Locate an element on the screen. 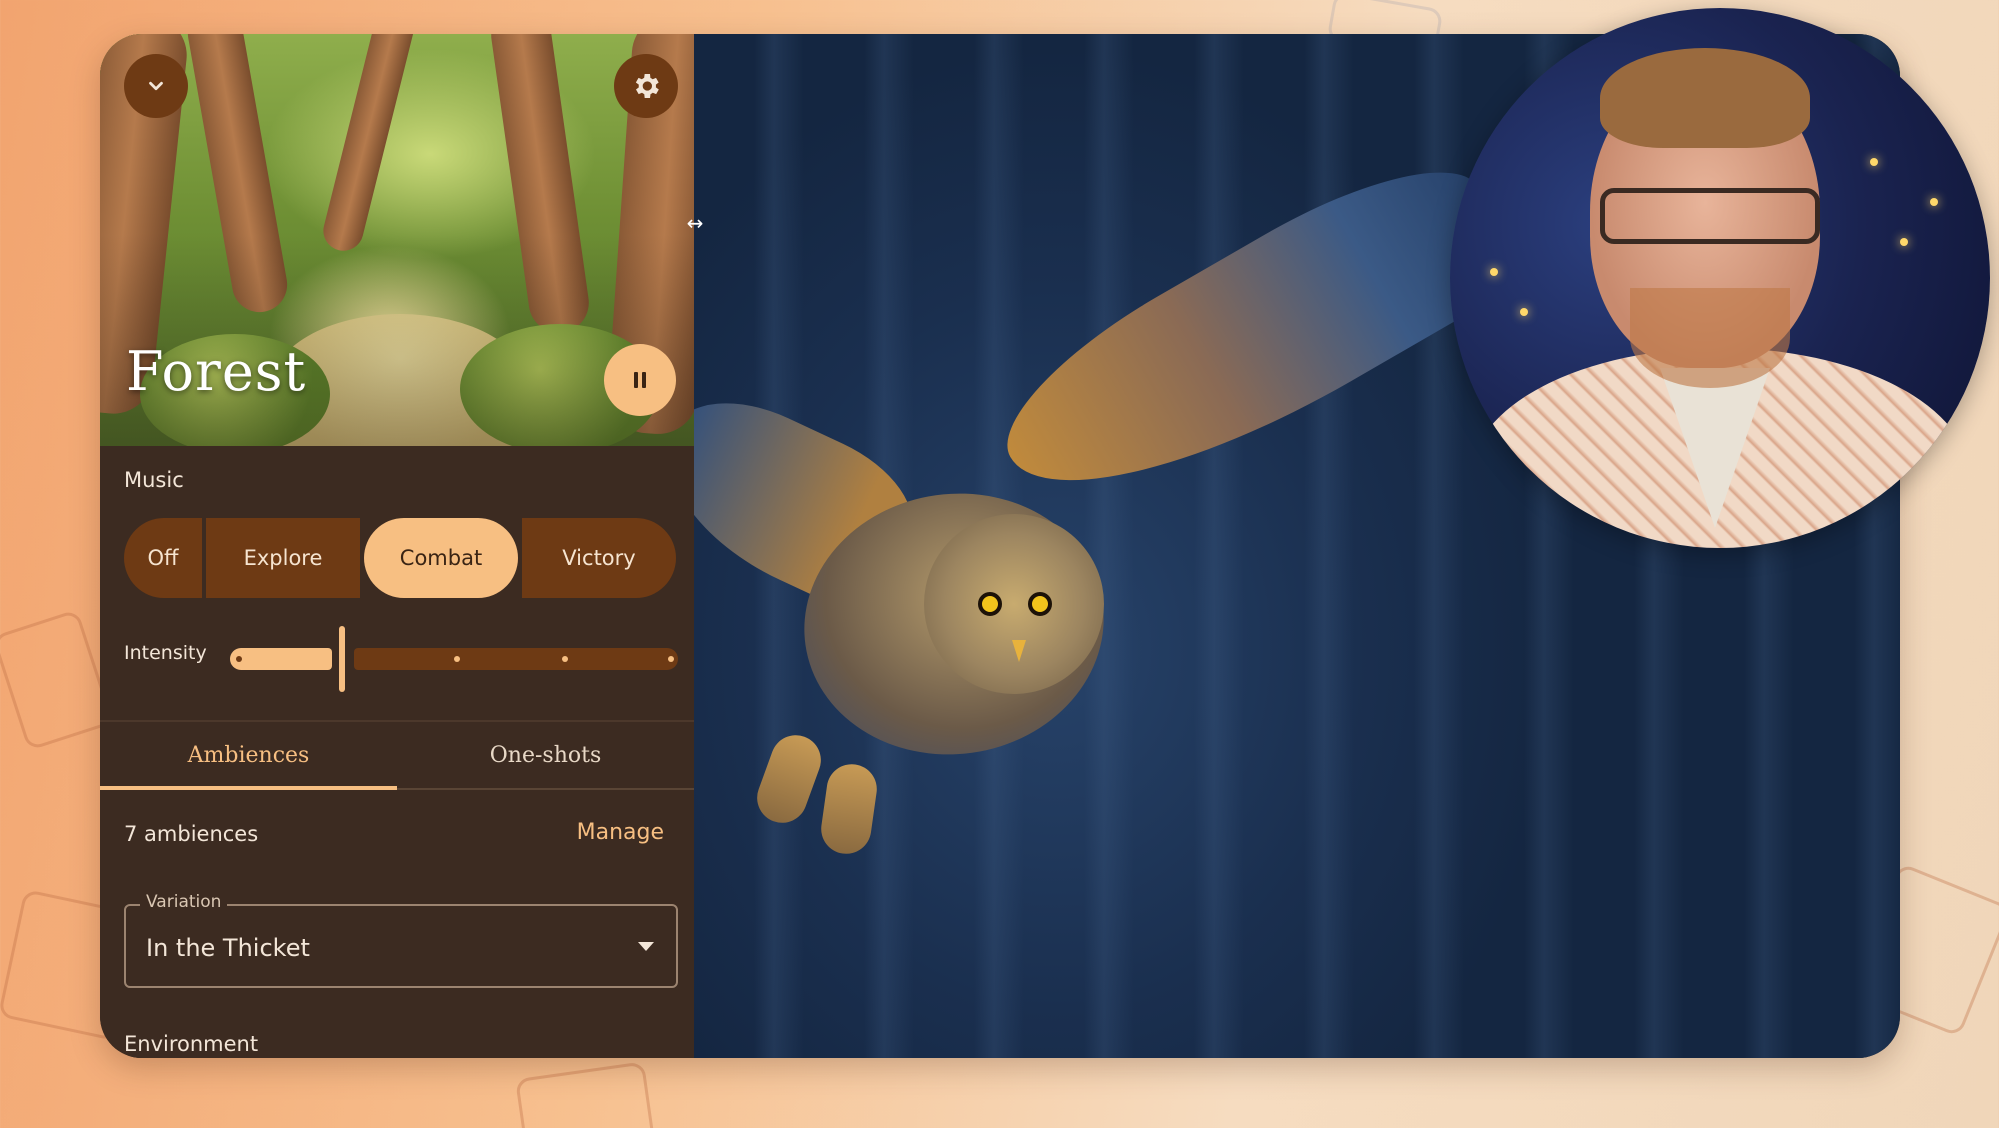 The height and width of the screenshot is (1128, 1999). scene-title: Forest is located at coordinates (216, 371).